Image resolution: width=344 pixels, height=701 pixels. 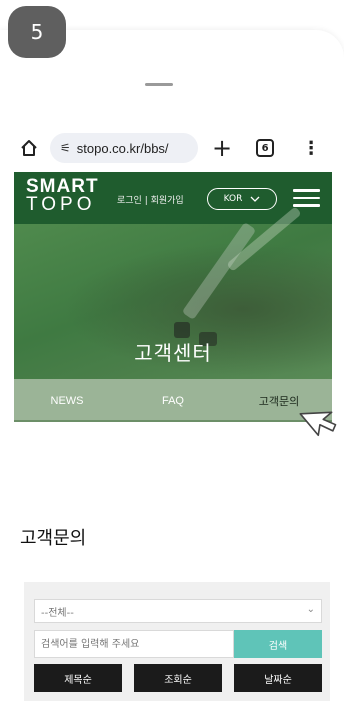 I want to click on more-menu-button: ⋮, so click(x=311, y=148).